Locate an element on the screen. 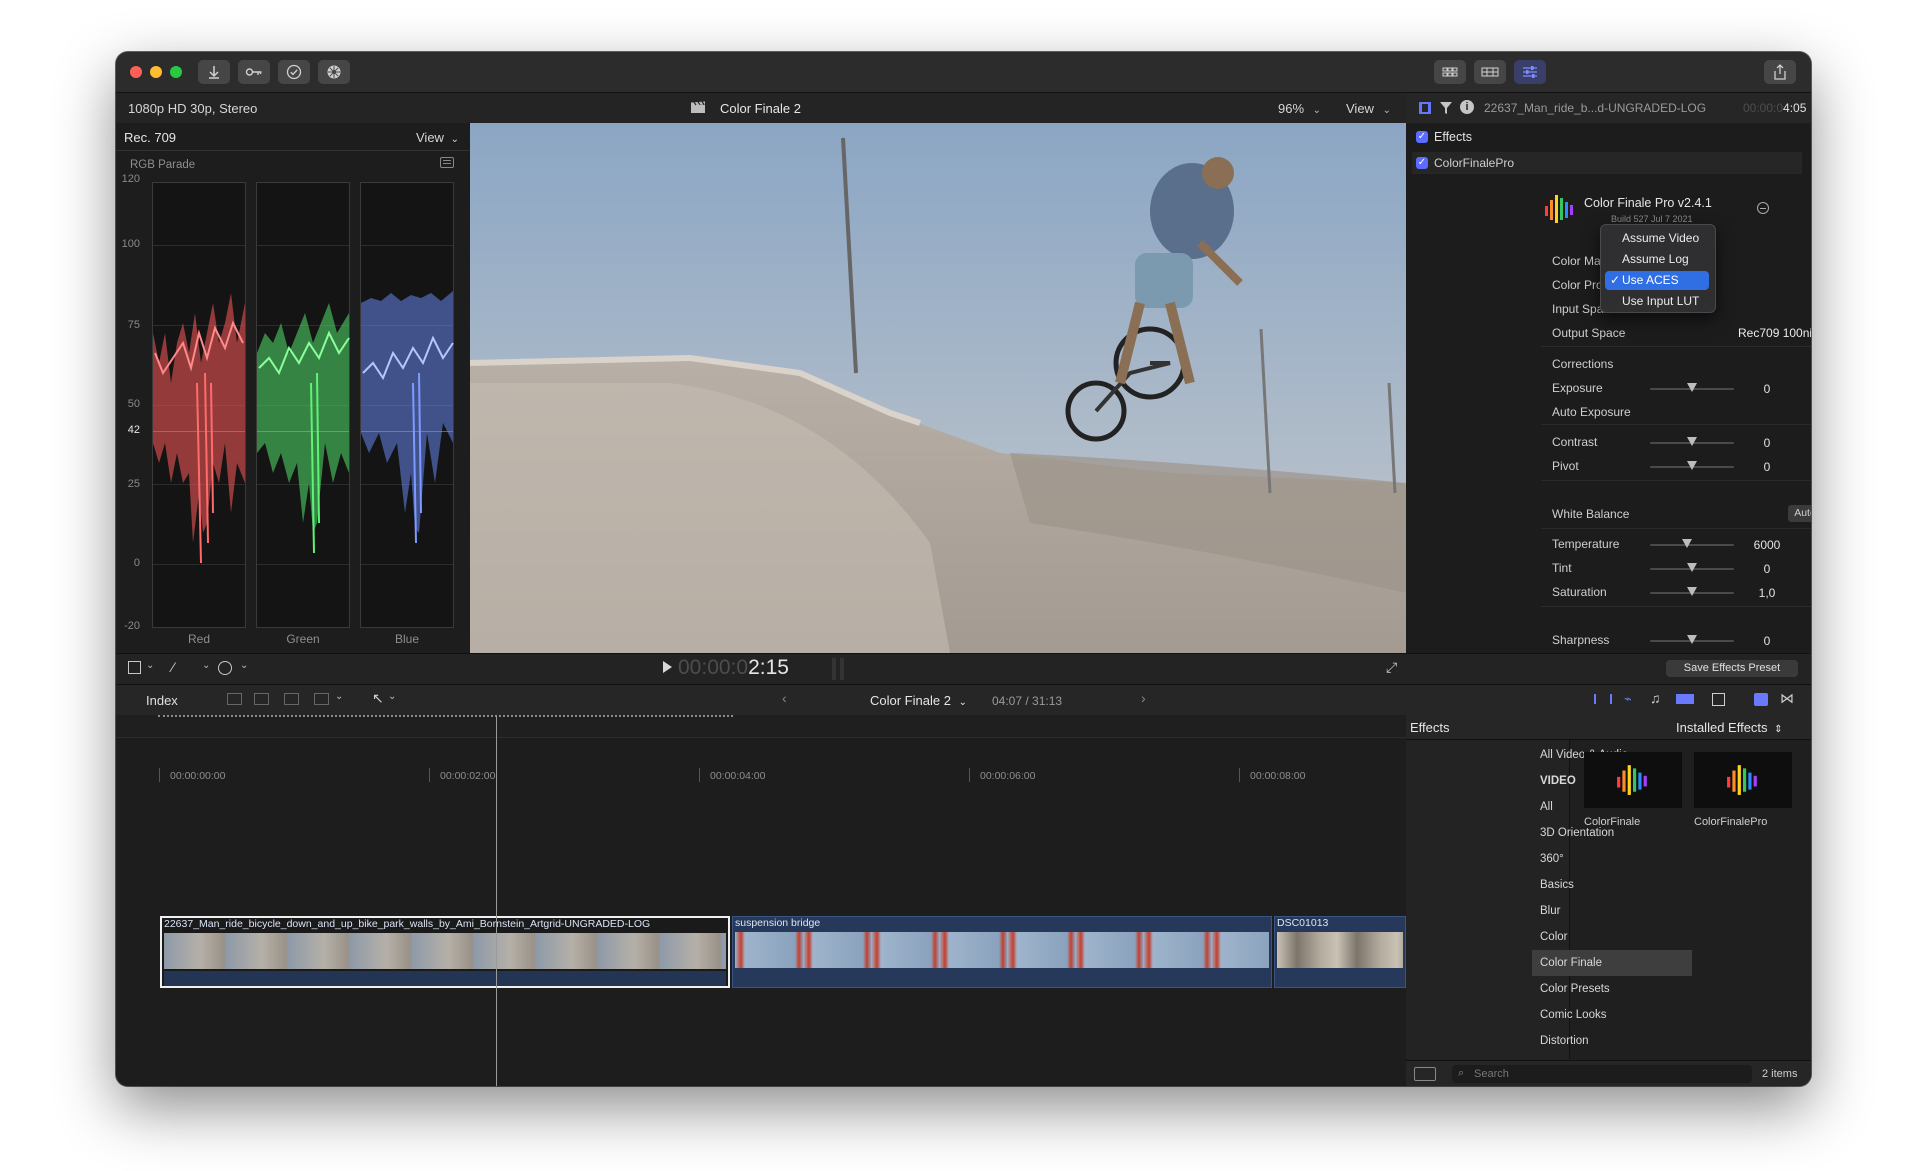  exposure-slider-knob is located at coordinates (1692, 387).